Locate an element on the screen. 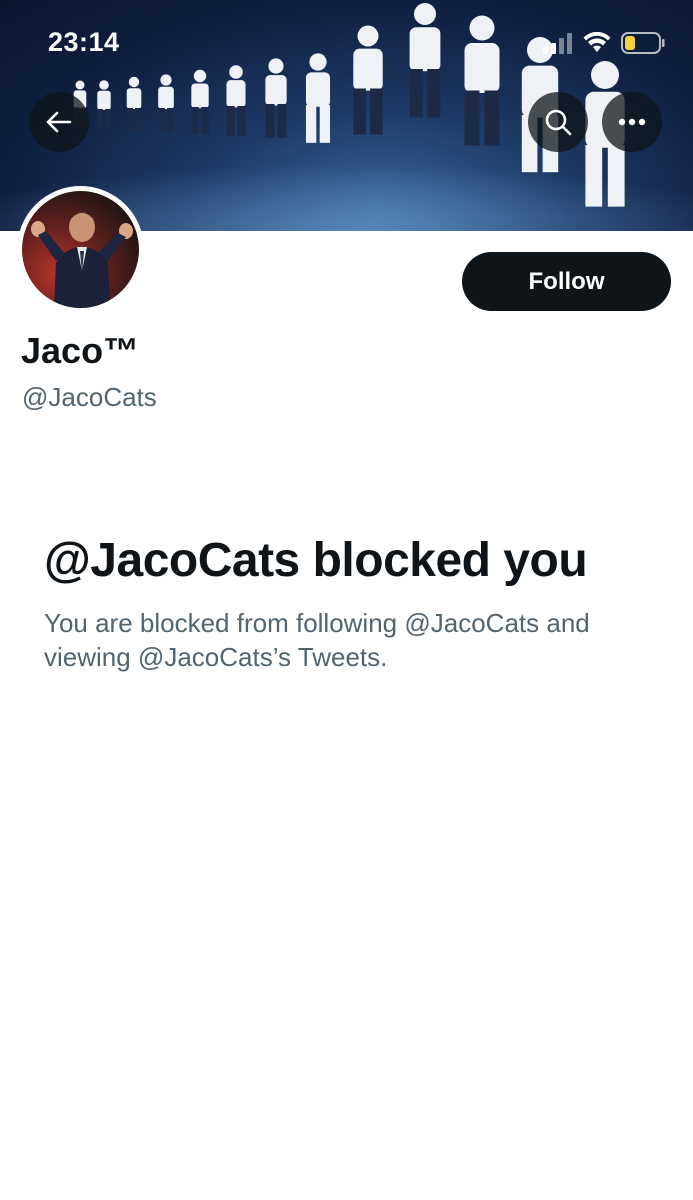 The image size is (693, 1200). avatar-image is located at coordinates (80, 249).